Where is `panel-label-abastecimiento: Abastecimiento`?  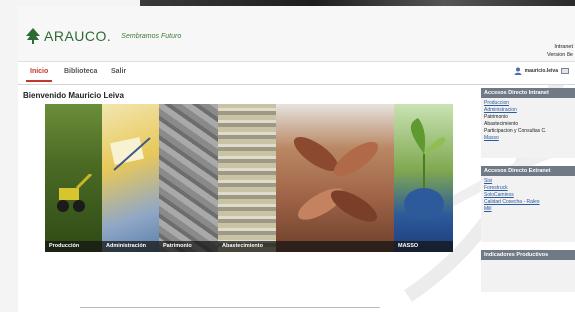 panel-label-abastecimiento: Abastecimiento is located at coordinates (247, 246).